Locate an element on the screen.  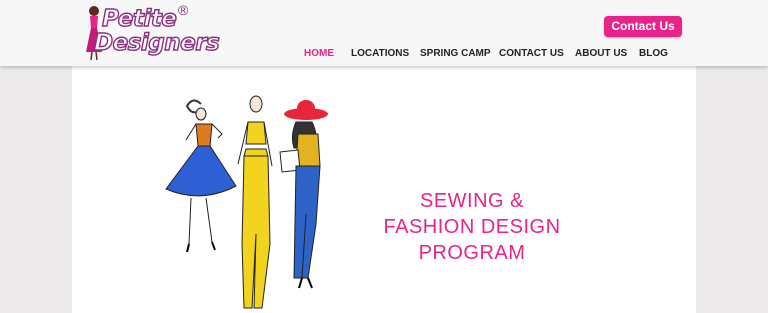
nav-item-contact-us: CONTACT US is located at coordinates (531, 53).